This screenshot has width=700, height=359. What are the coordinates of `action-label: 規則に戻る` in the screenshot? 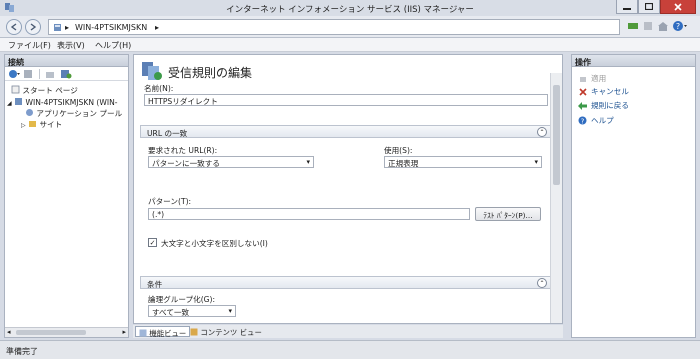 It's located at (610, 105).